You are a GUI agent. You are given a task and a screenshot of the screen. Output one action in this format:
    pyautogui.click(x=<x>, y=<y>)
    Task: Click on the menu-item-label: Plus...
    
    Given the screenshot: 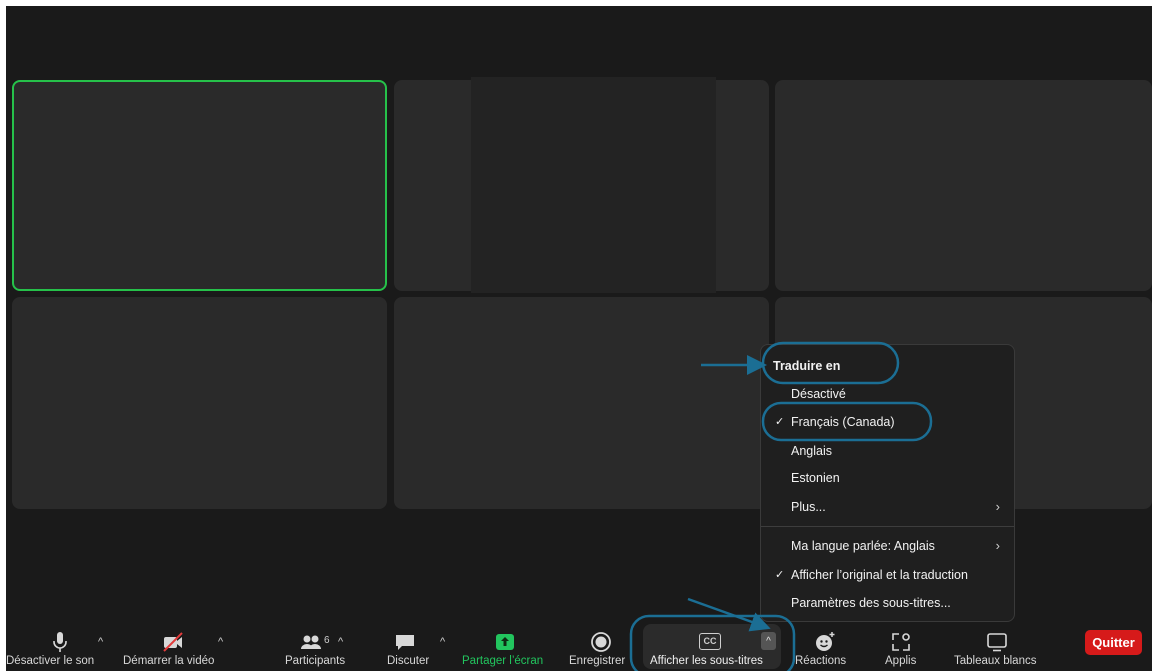 What is the action you would take?
    pyautogui.click(x=808, y=507)
    